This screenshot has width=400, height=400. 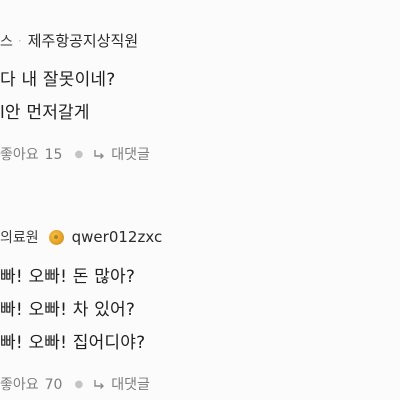 What do you see at coordinates (6, 41) in the screenshot?
I see `author-affiliation: 스` at bounding box center [6, 41].